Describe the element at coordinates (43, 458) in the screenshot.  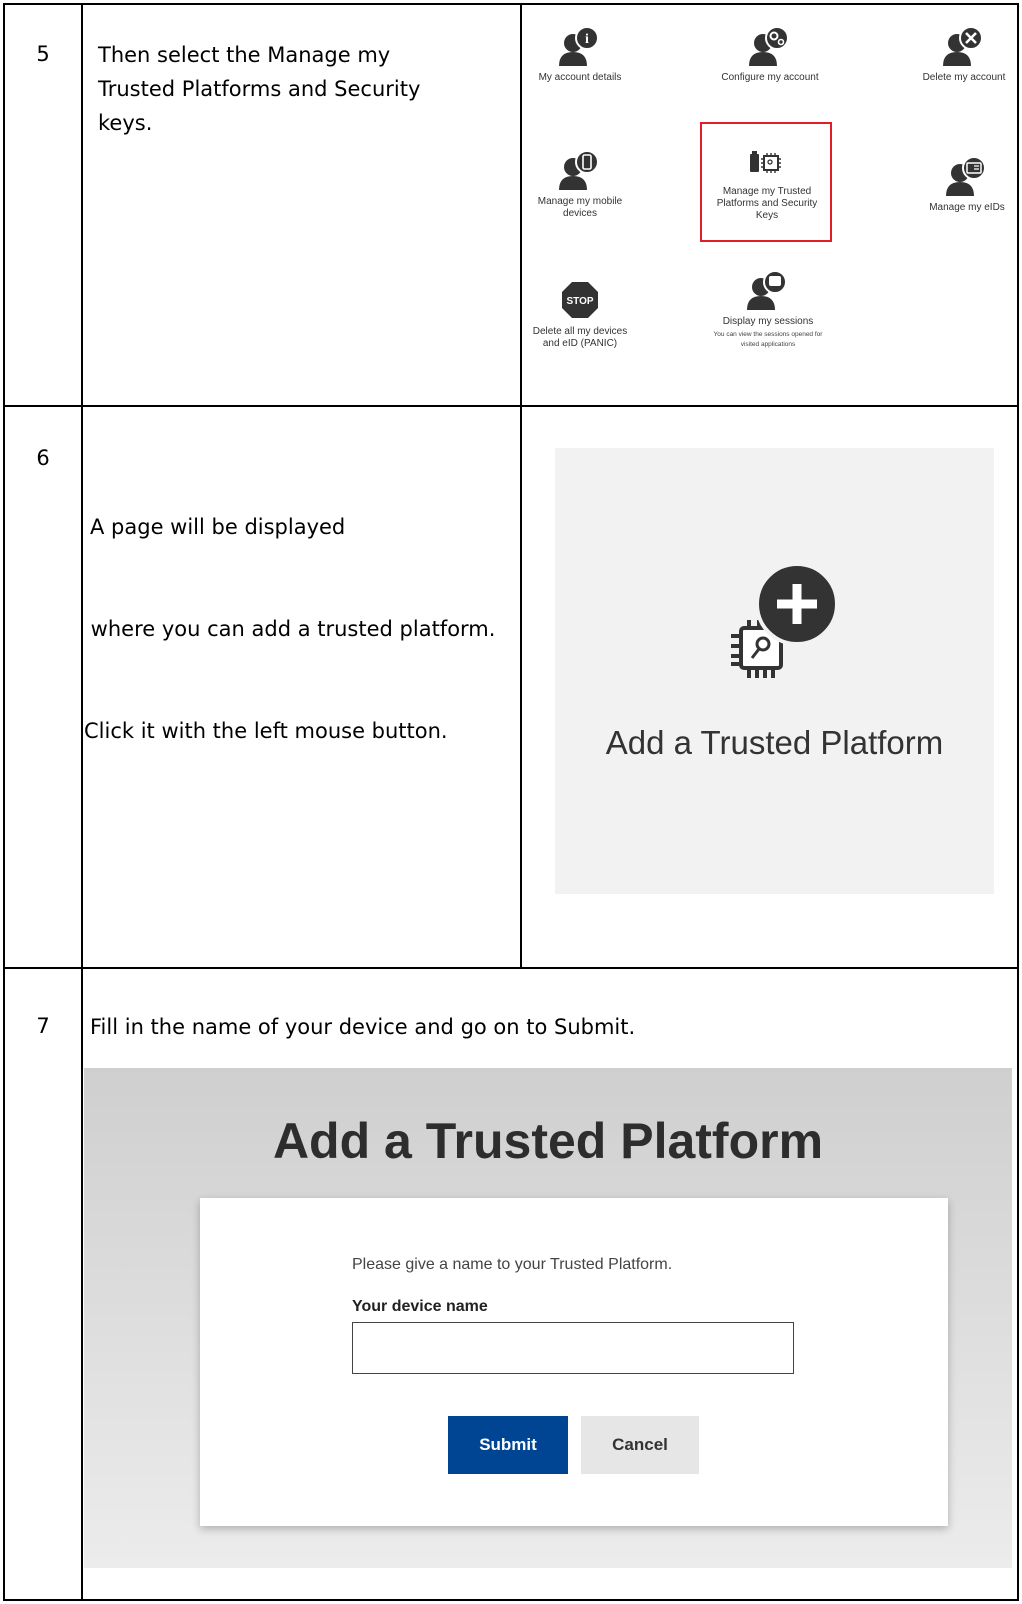
I see `step-number: 6` at that location.